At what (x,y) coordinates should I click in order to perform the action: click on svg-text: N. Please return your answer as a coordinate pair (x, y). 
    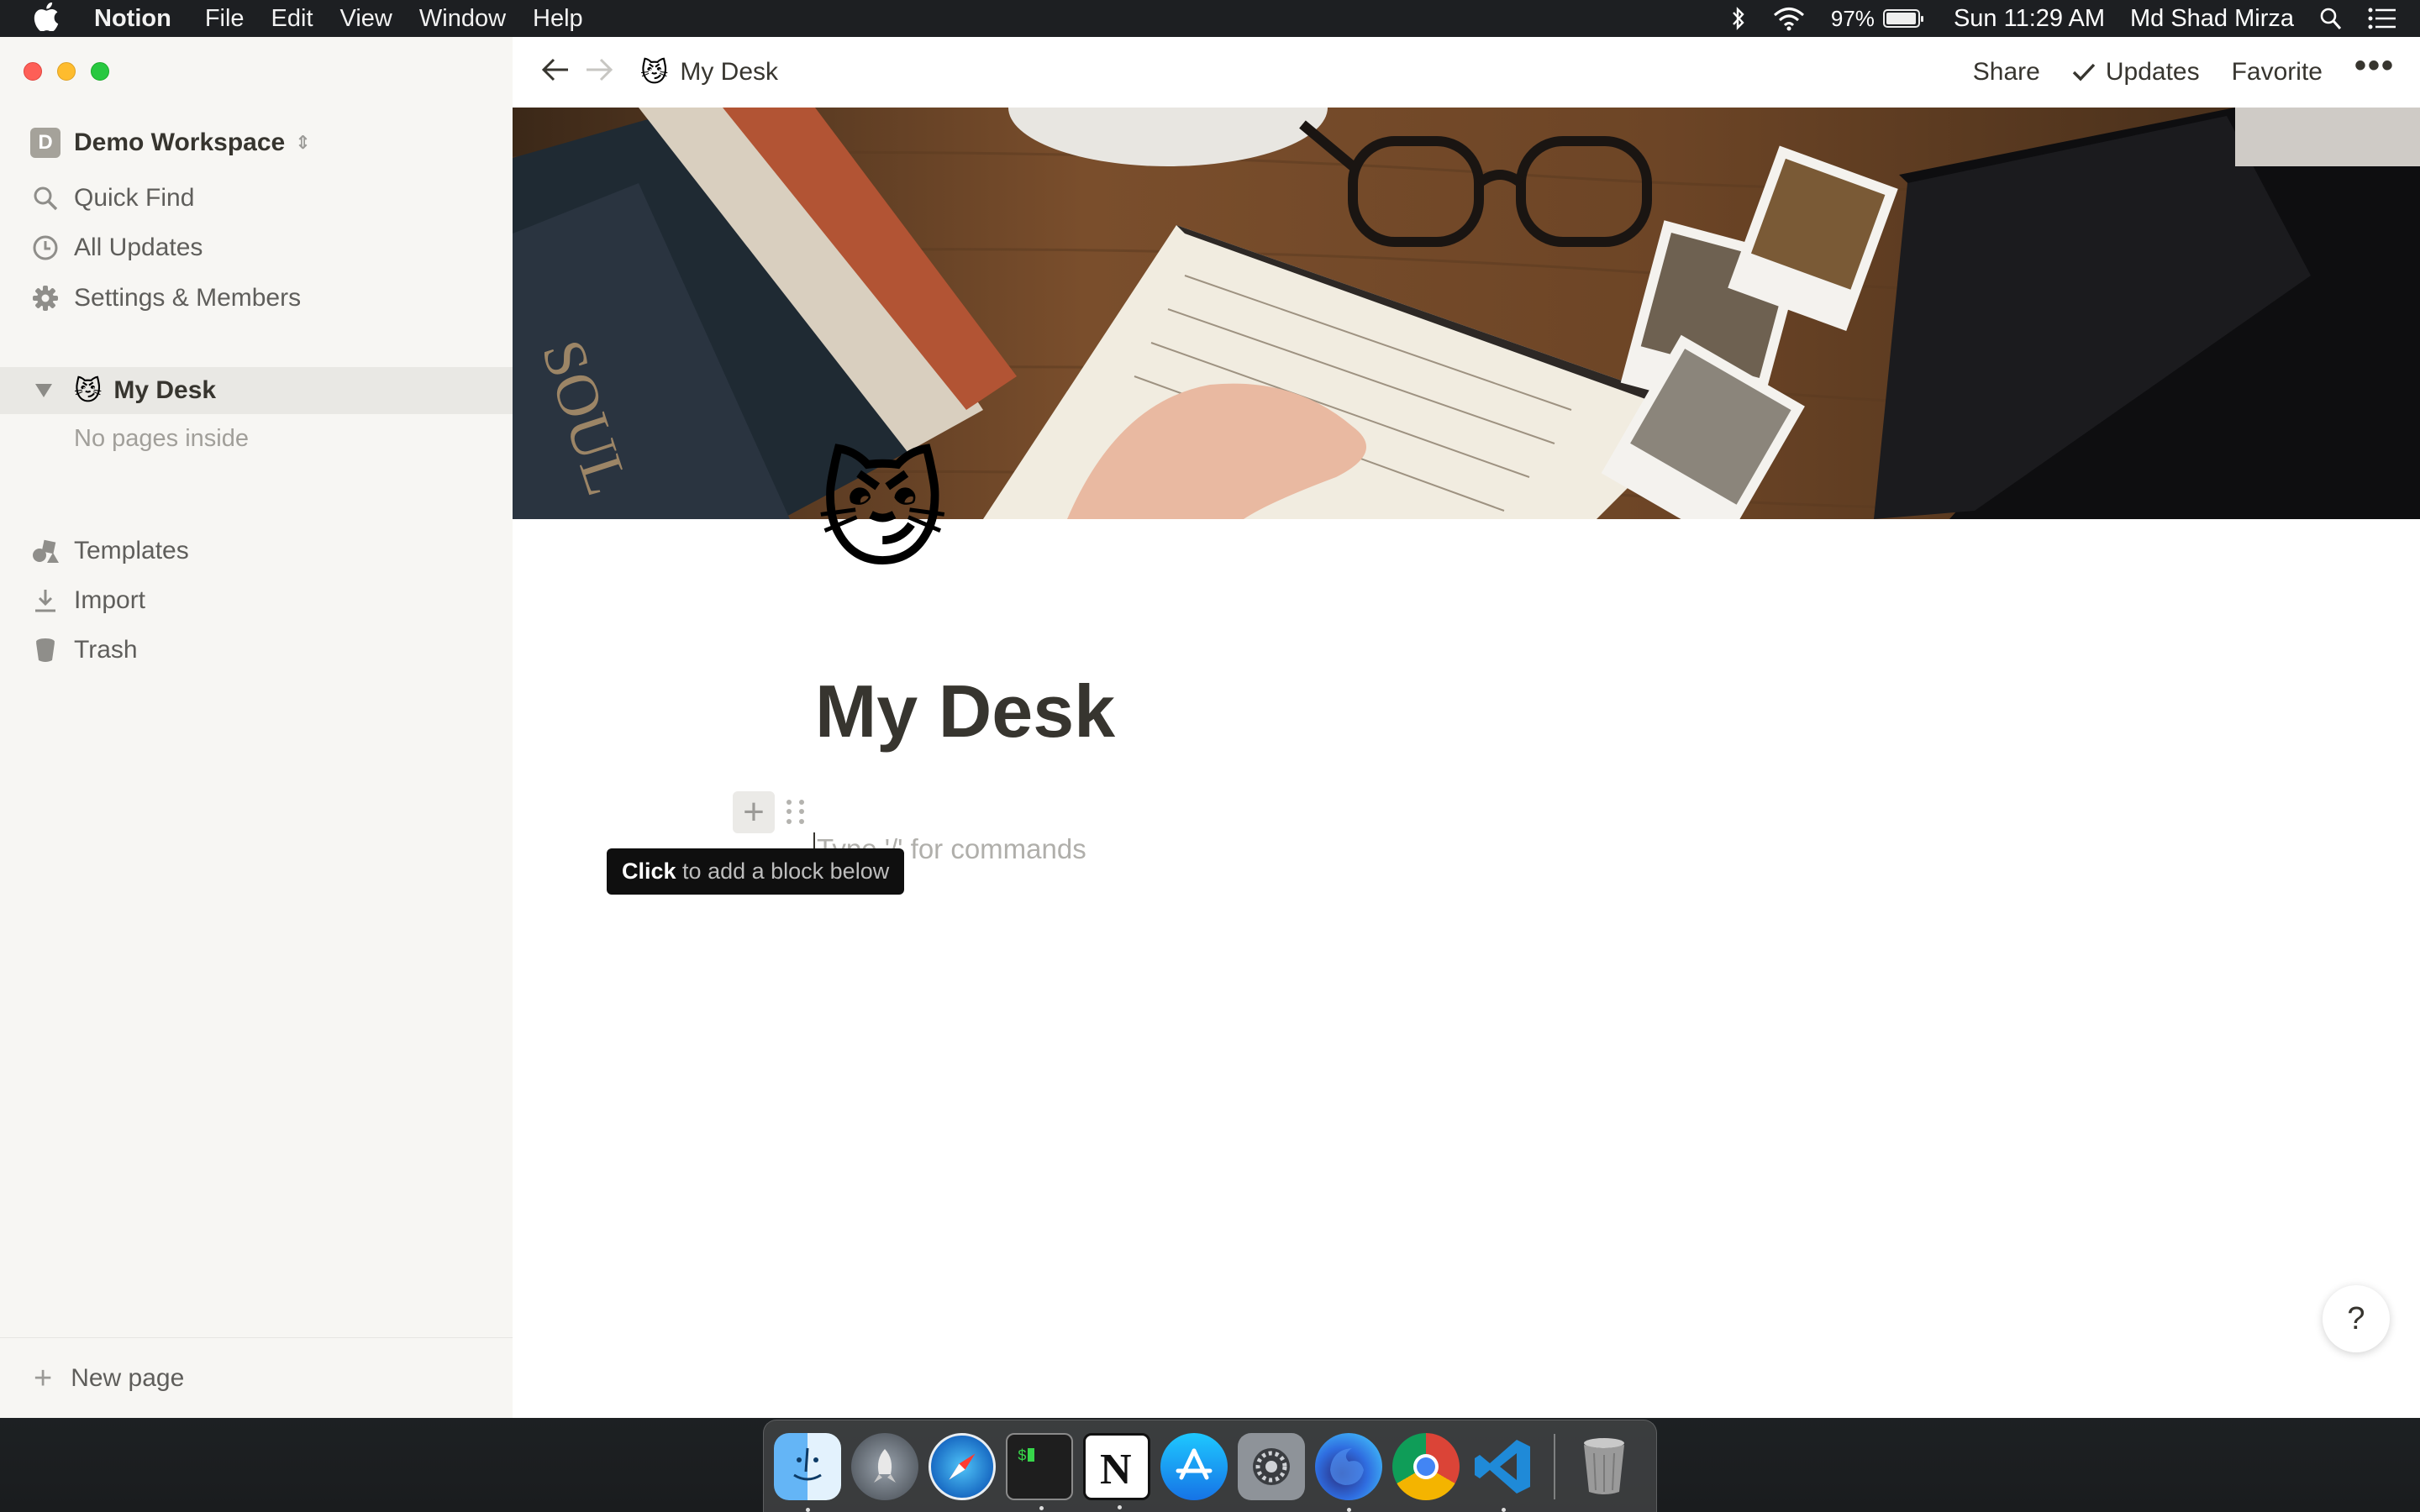
    Looking at the image, I should click on (1116, 1469).